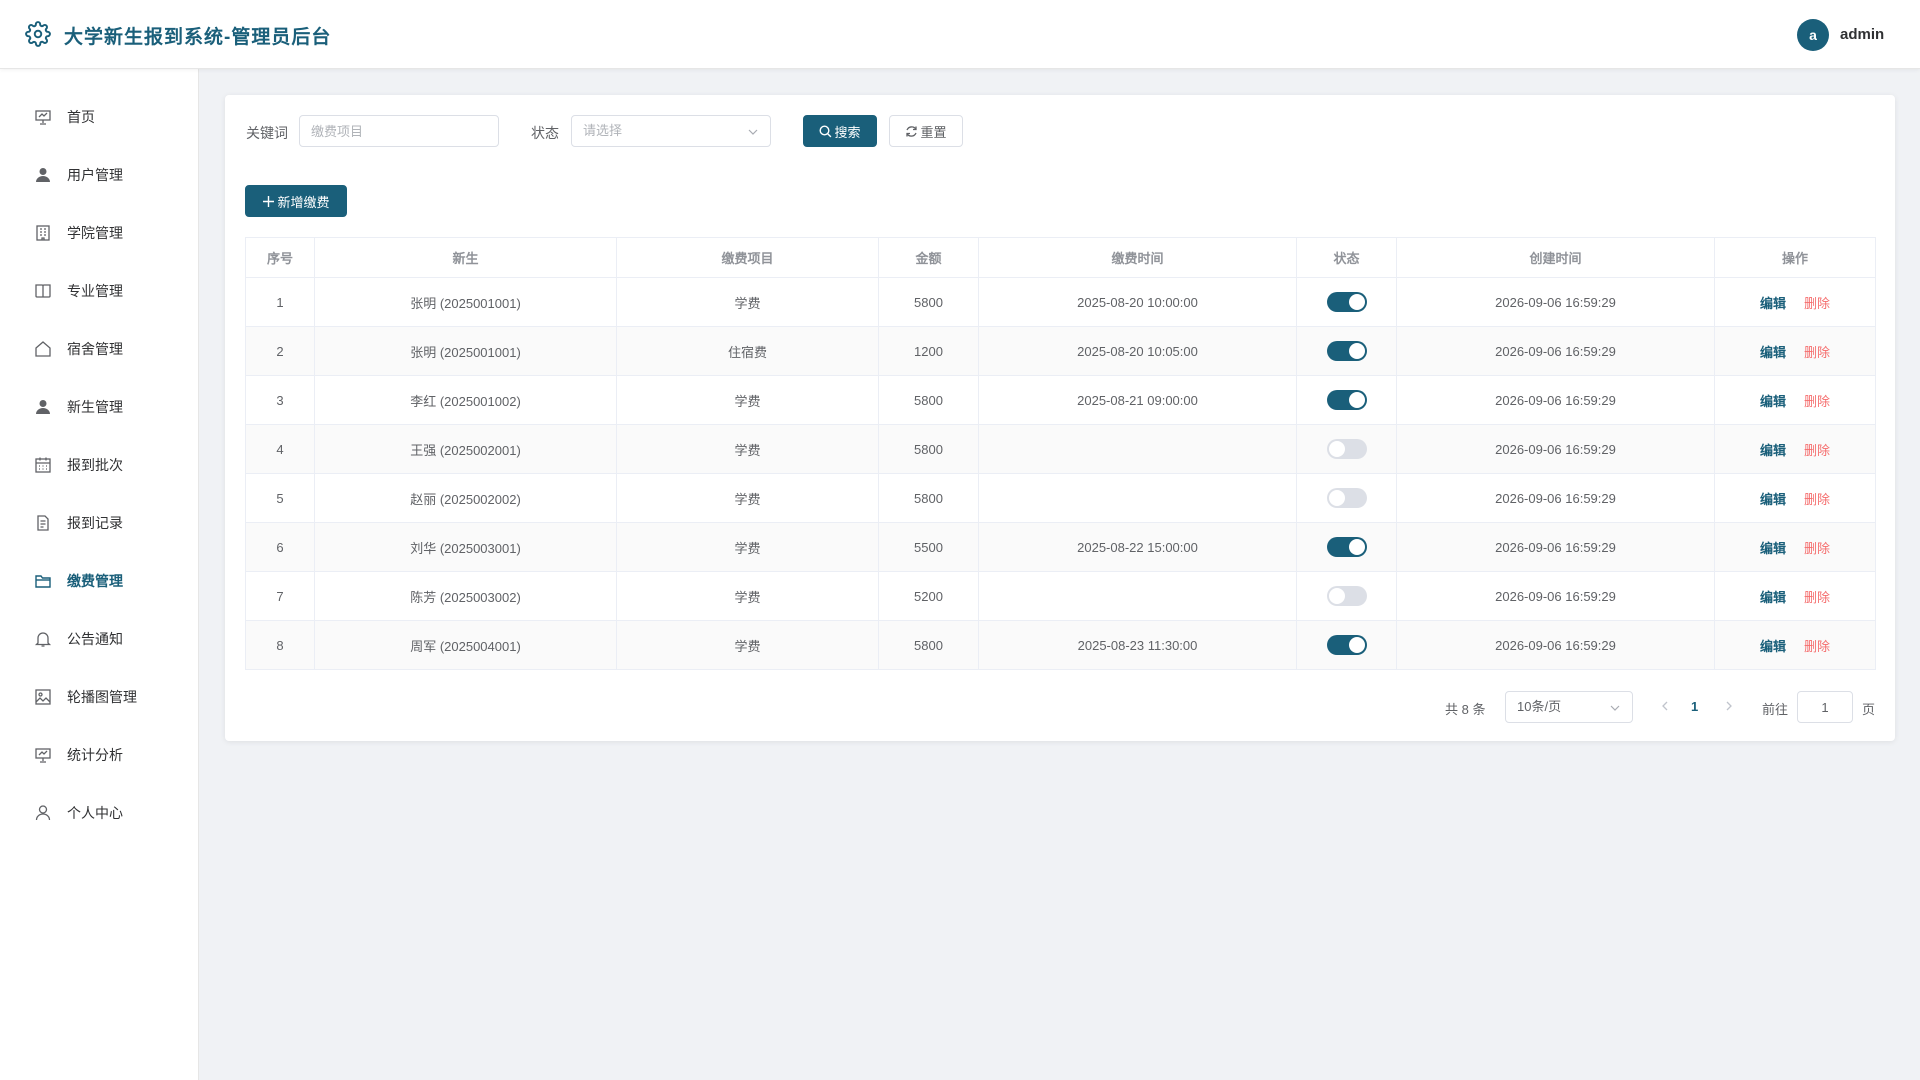 The image size is (1920, 1080). What do you see at coordinates (280, 449) in the screenshot?
I see `cell-index: 4` at bounding box center [280, 449].